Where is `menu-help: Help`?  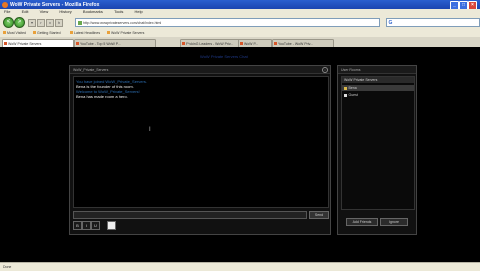 menu-help: Help is located at coordinates (139, 11).